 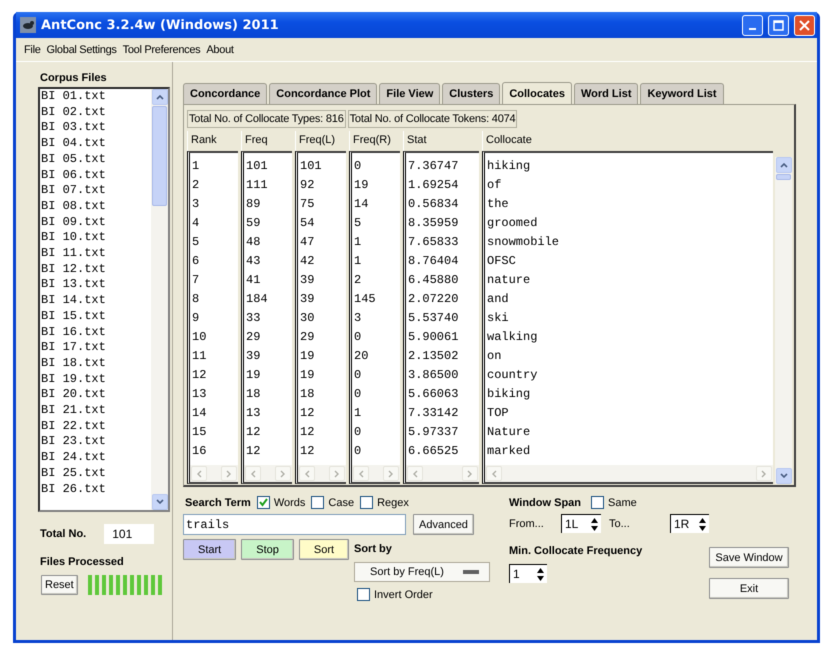 I want to click on list-entry: BI 26.txt, so click(x=96, y=490).